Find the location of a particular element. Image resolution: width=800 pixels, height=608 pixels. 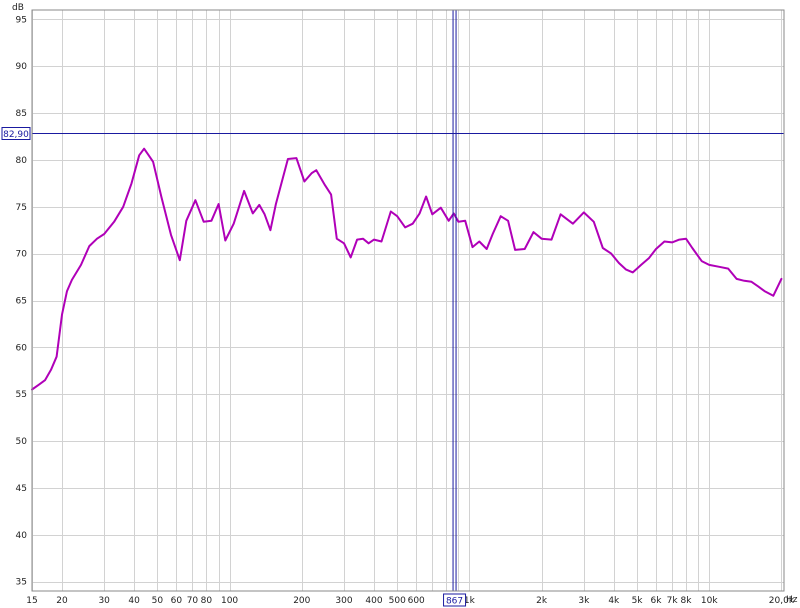

x-tick-label: 70 is located at coordinates (193, 601).